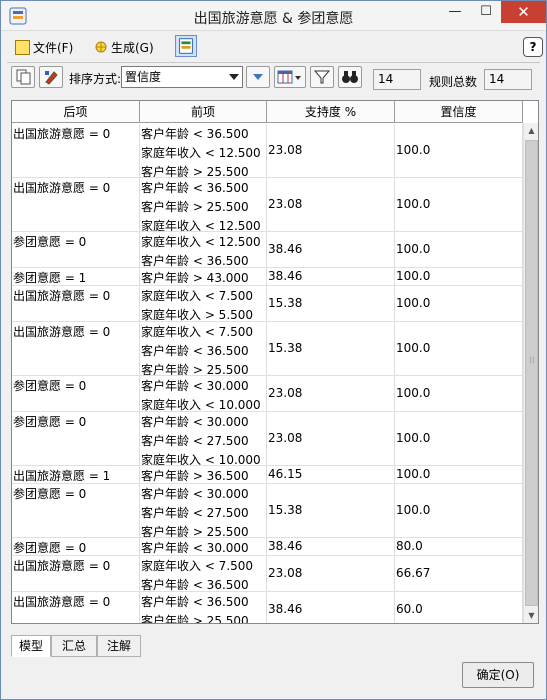  I want to click on consequent-cell: 参团意愿 = 1, so click(76, 276).